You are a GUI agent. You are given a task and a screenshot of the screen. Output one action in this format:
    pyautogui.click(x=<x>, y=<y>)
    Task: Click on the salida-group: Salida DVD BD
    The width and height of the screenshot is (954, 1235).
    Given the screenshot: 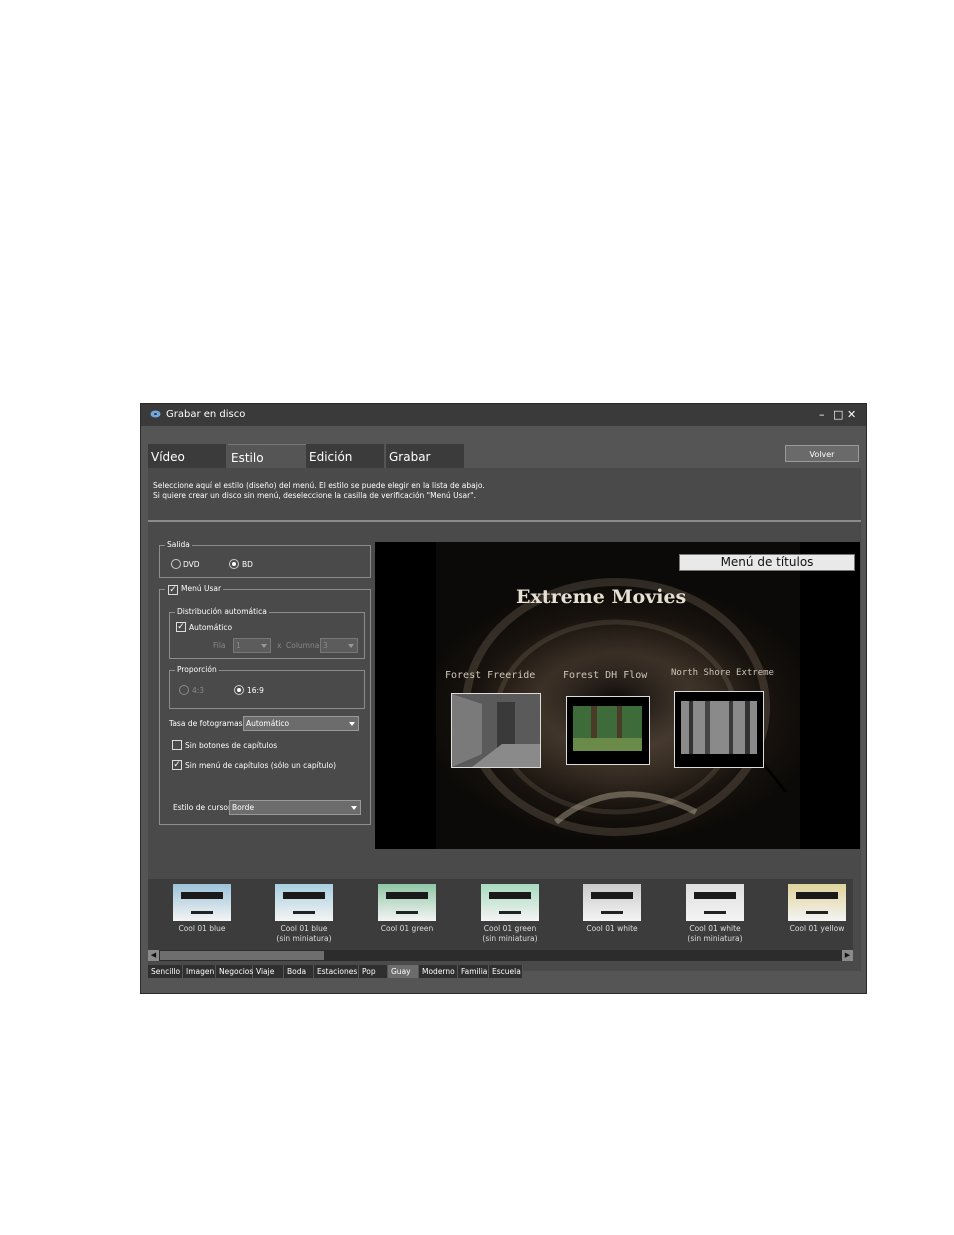 What is the action you would take?
    pyautogui.click(x=265, y=559)
    